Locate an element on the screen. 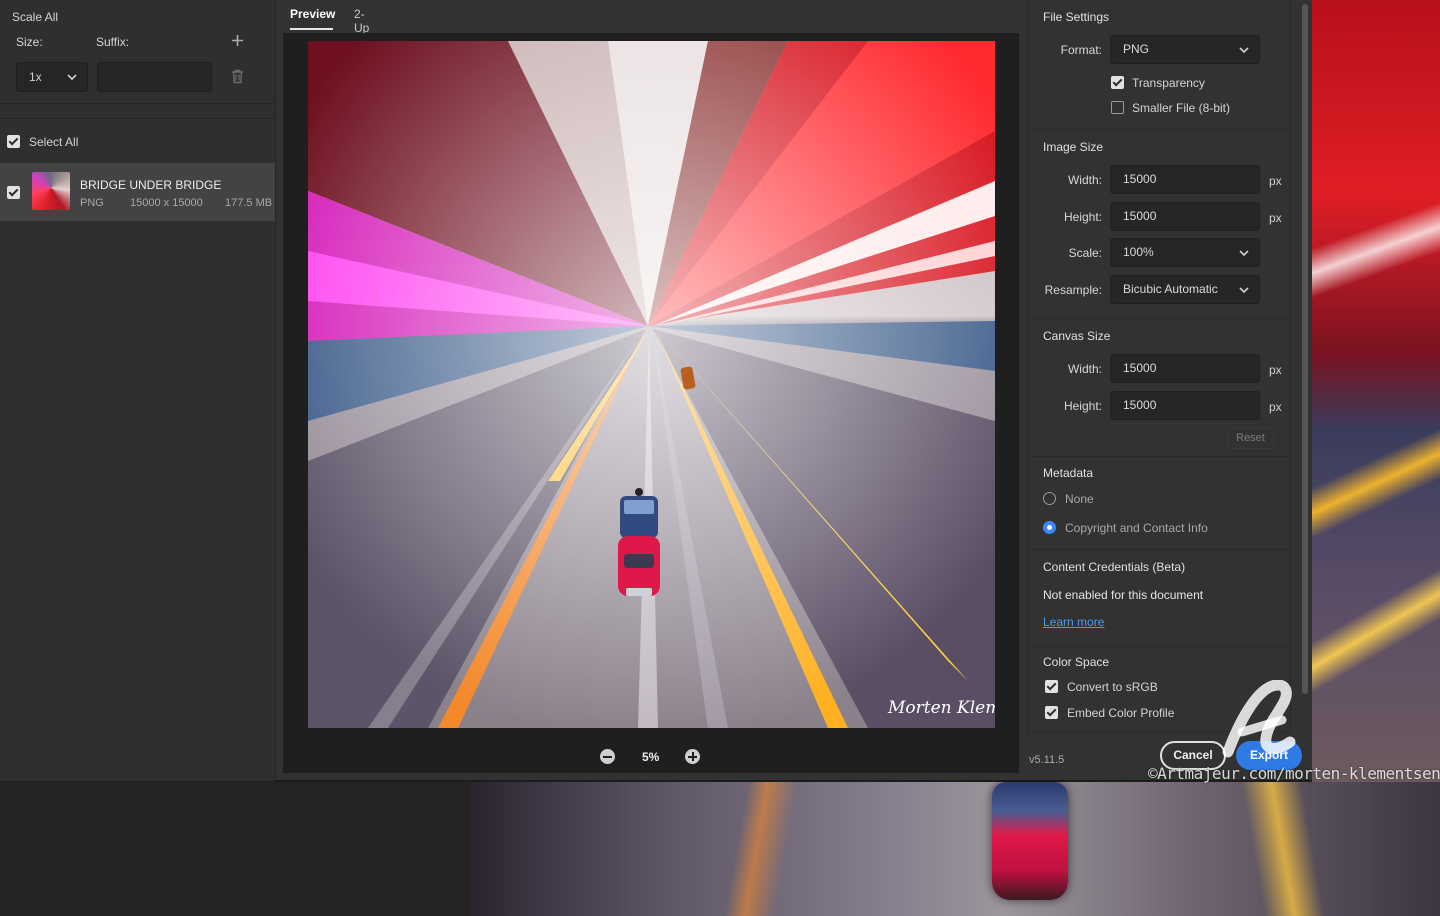 The width and height of the screenshot is (1440, 916). content-credentials-status: Not enabled for this document is located at coordinates (1123, 595).